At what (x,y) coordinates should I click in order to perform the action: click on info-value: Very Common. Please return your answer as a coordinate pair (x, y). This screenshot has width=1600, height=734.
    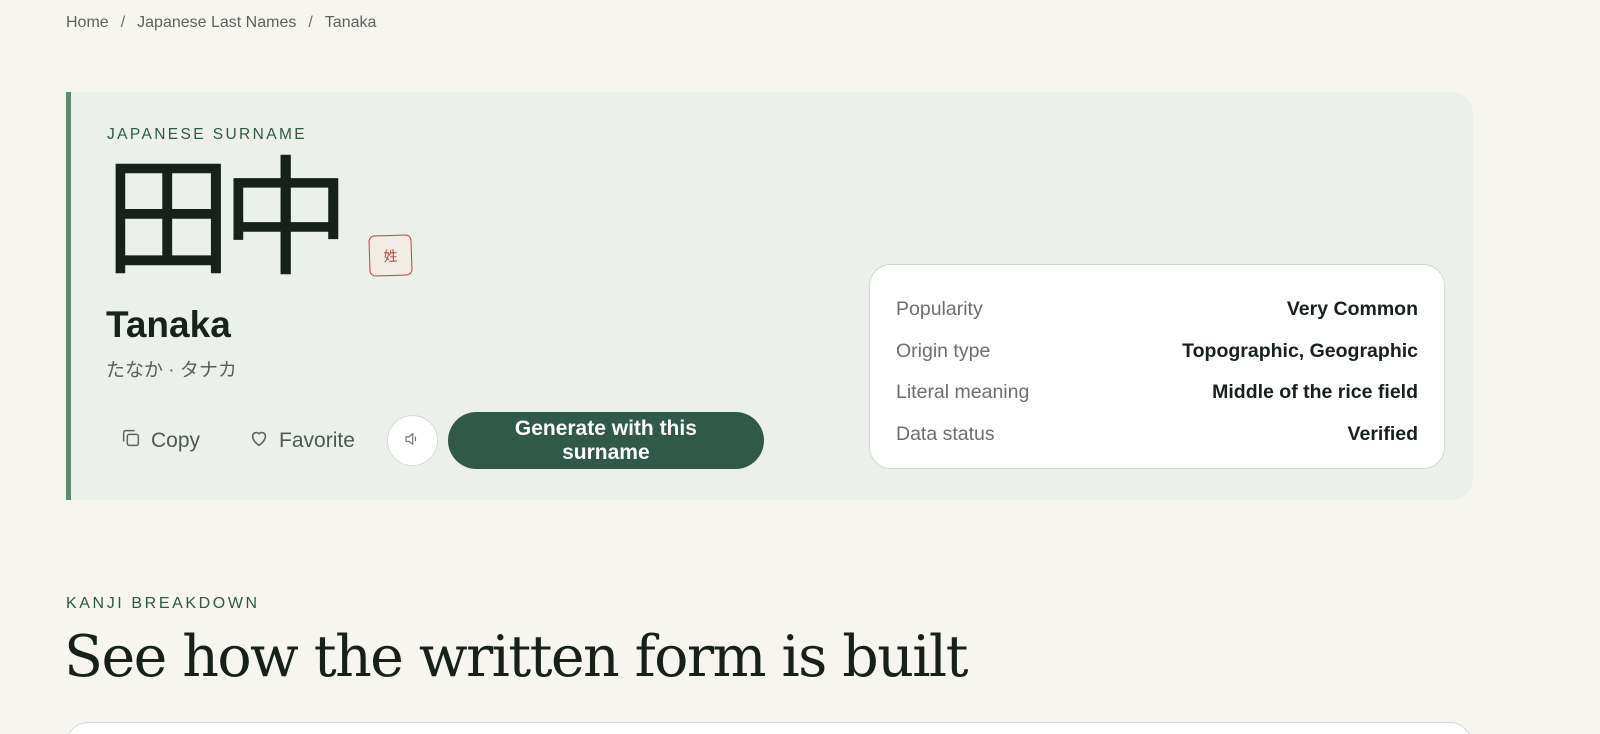
    Looking at the image, I should click on (1352, 309).